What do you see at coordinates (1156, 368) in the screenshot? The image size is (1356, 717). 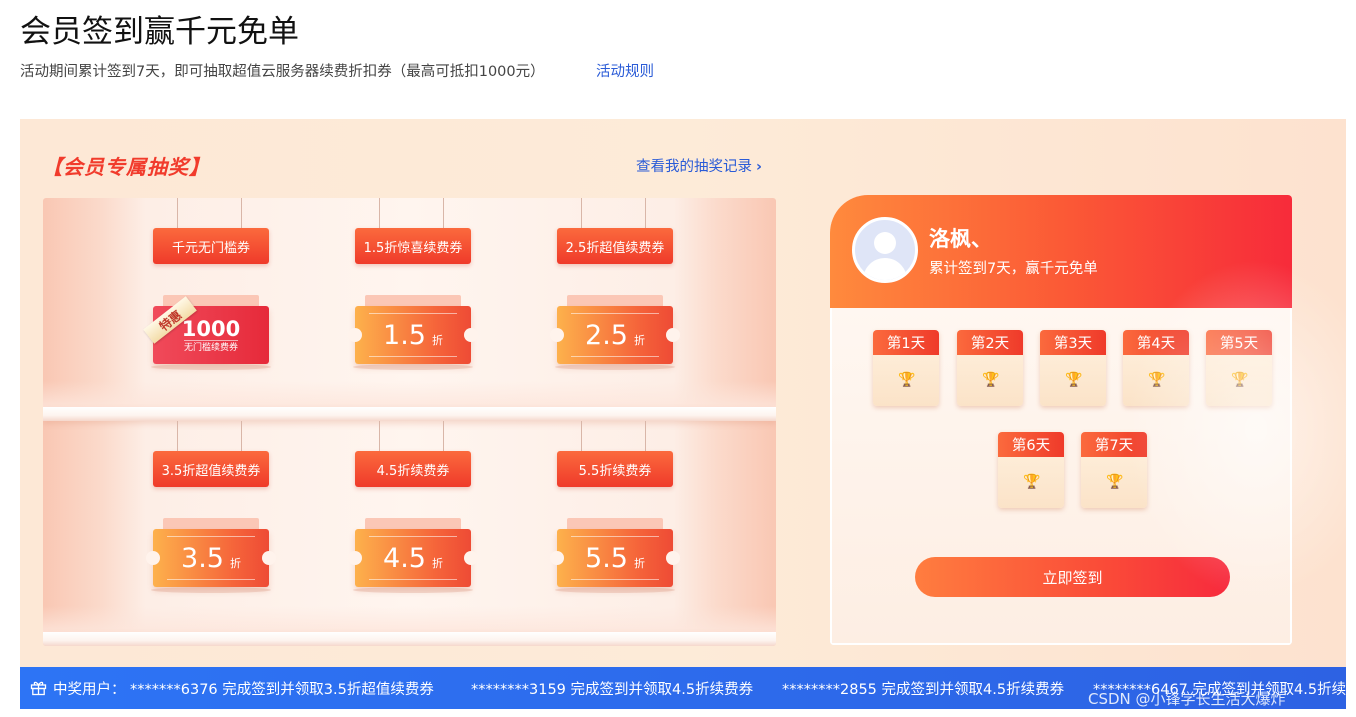 I see `day-card: 第4天 🏆` at bounding box center [1156, 368].